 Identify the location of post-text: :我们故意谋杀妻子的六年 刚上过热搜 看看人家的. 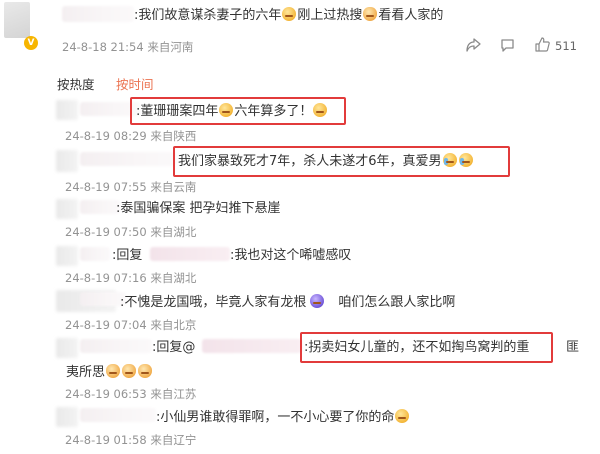
(289, 15).